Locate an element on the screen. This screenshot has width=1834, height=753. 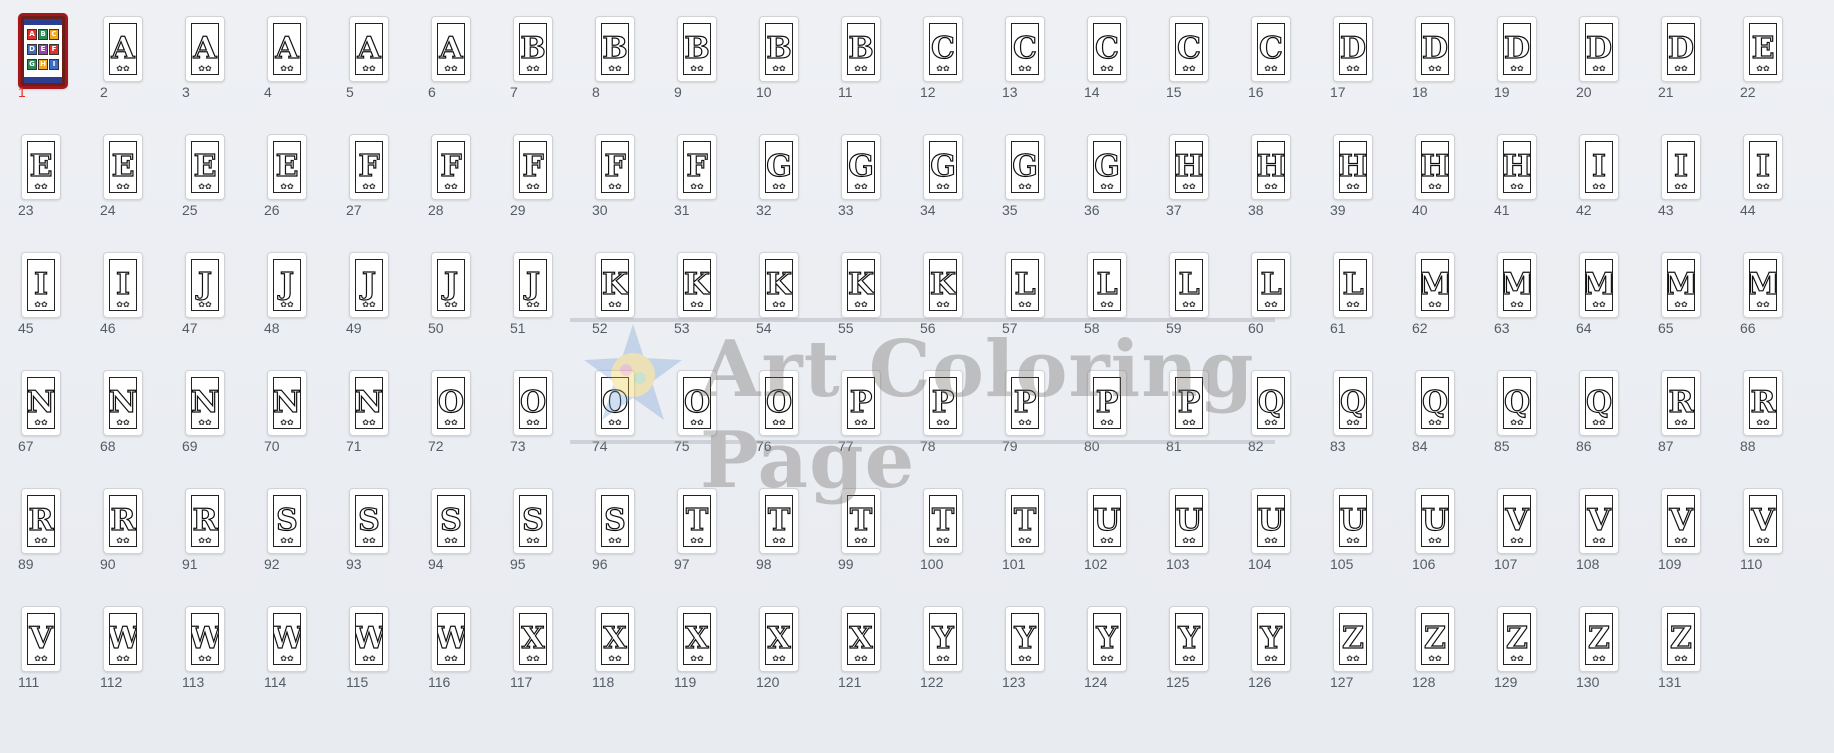
letter-page-thumbnail-image: I ✿✿ is located at coordinates (41, 285).